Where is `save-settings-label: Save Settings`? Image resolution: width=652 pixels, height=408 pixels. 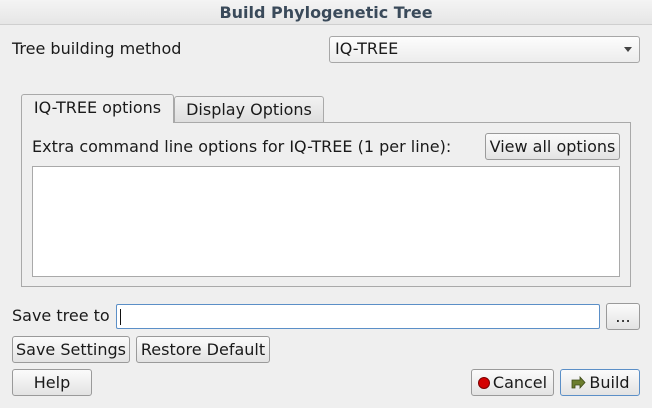
save-settings-label: Save Settings is located at coordinates (71, 349).